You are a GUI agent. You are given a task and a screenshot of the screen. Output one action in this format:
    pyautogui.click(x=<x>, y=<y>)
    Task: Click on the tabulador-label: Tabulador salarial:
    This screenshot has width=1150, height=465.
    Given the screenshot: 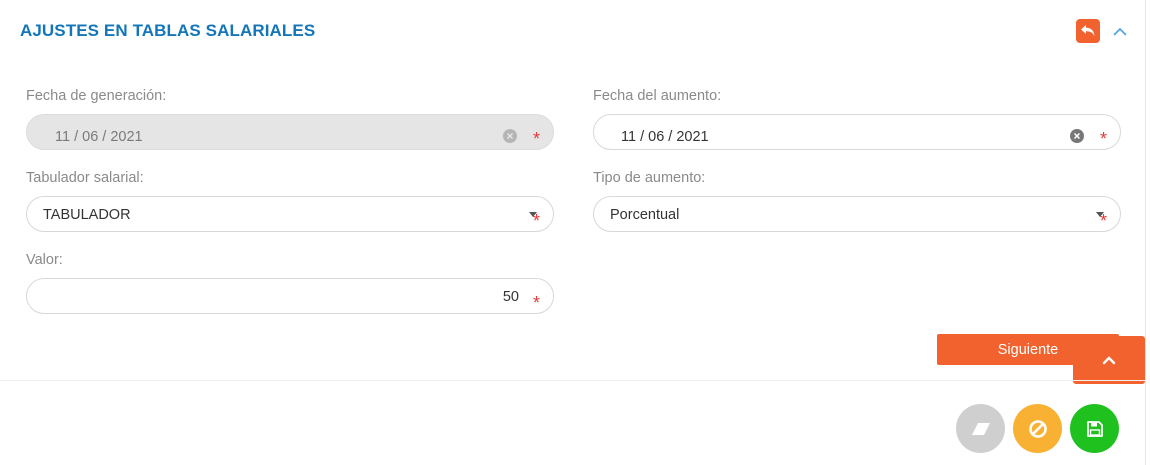 What is the action you would take?
    pyautogui.click(x=85, y=178)
    